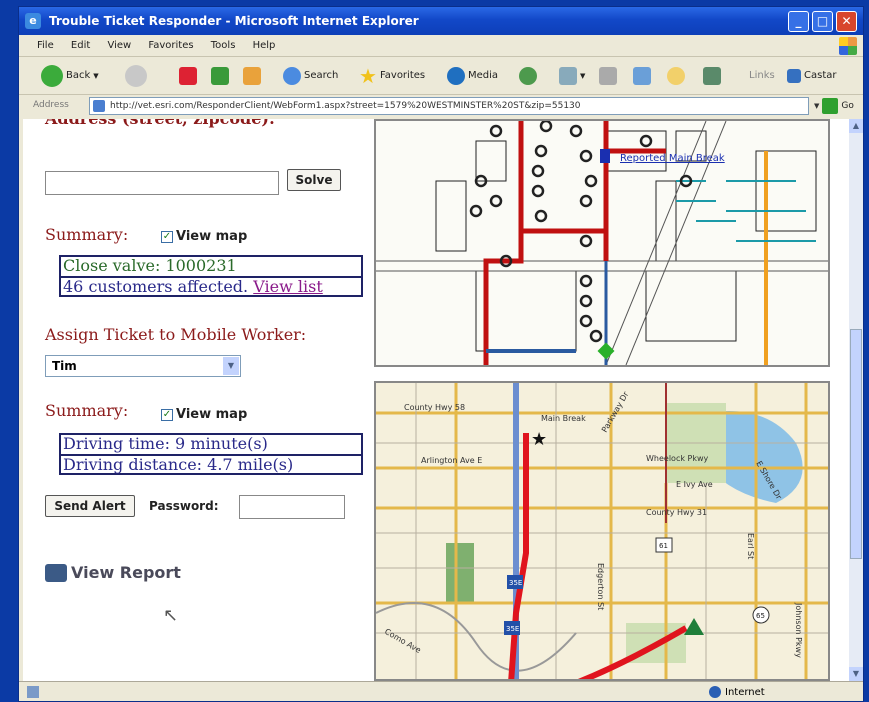  What do you see at coordinates (712, 76) in the screenshot?
I see `messenger-button` at bounding box center [712, 76].